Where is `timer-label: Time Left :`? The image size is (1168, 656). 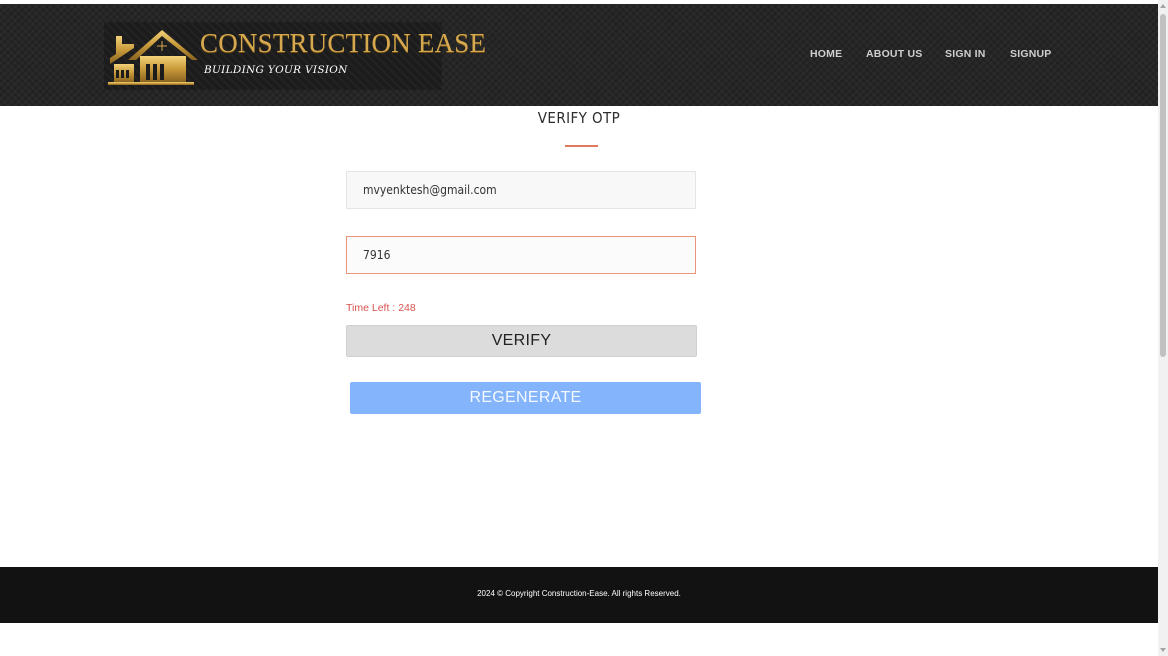
timer-label: Time Left : is located at coordinates (371, 308).